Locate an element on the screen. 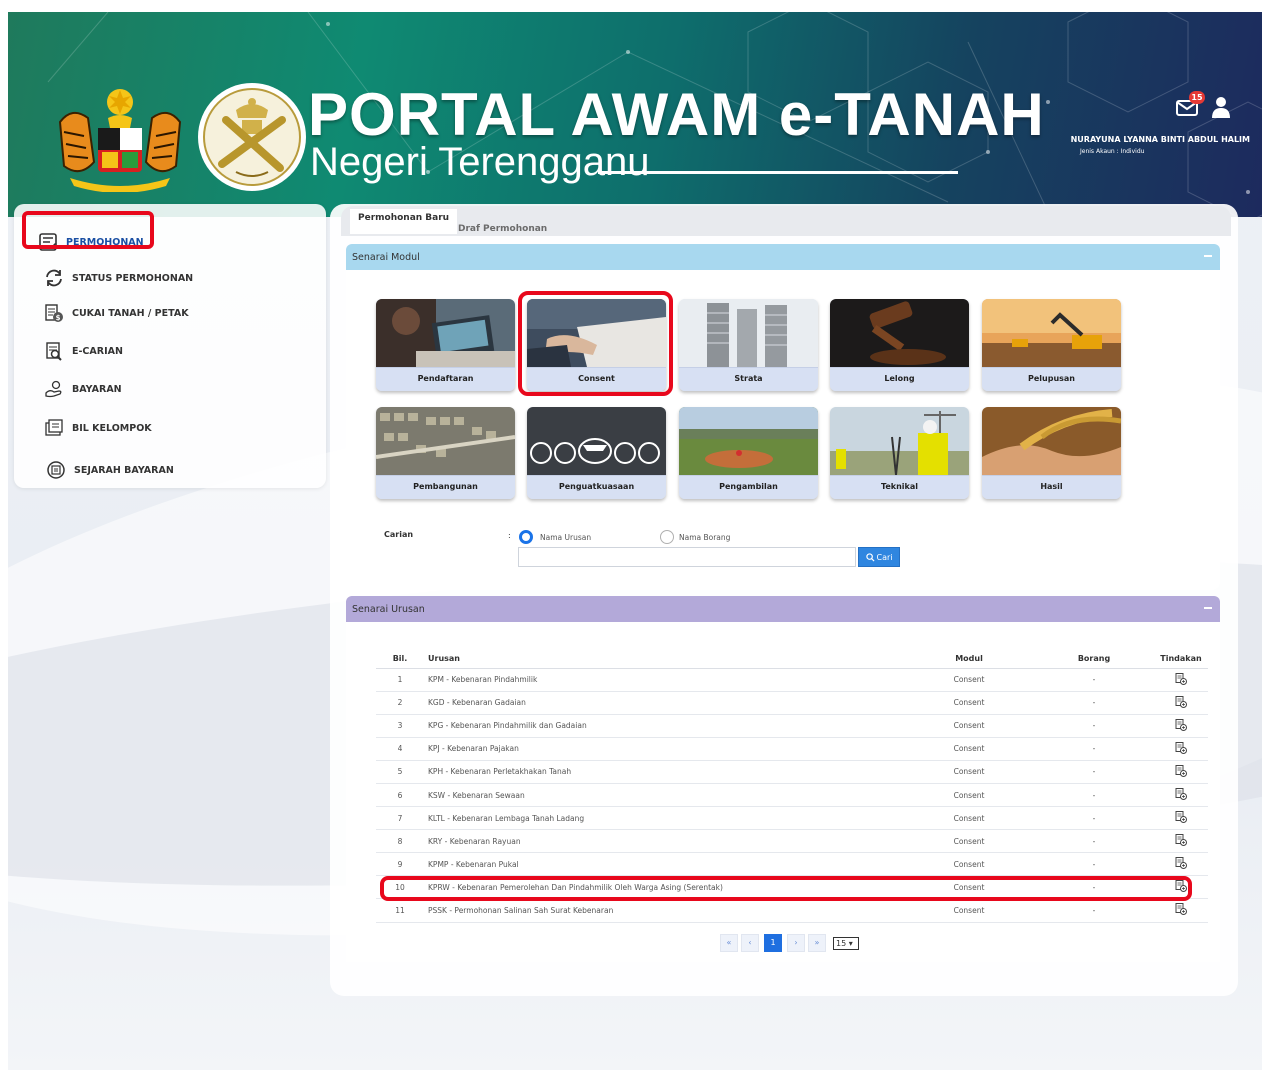 Image resolution: width=1267 pixels, height=1079 pixels. module-hasil: Hasil is located at coordinates (1051, 453).